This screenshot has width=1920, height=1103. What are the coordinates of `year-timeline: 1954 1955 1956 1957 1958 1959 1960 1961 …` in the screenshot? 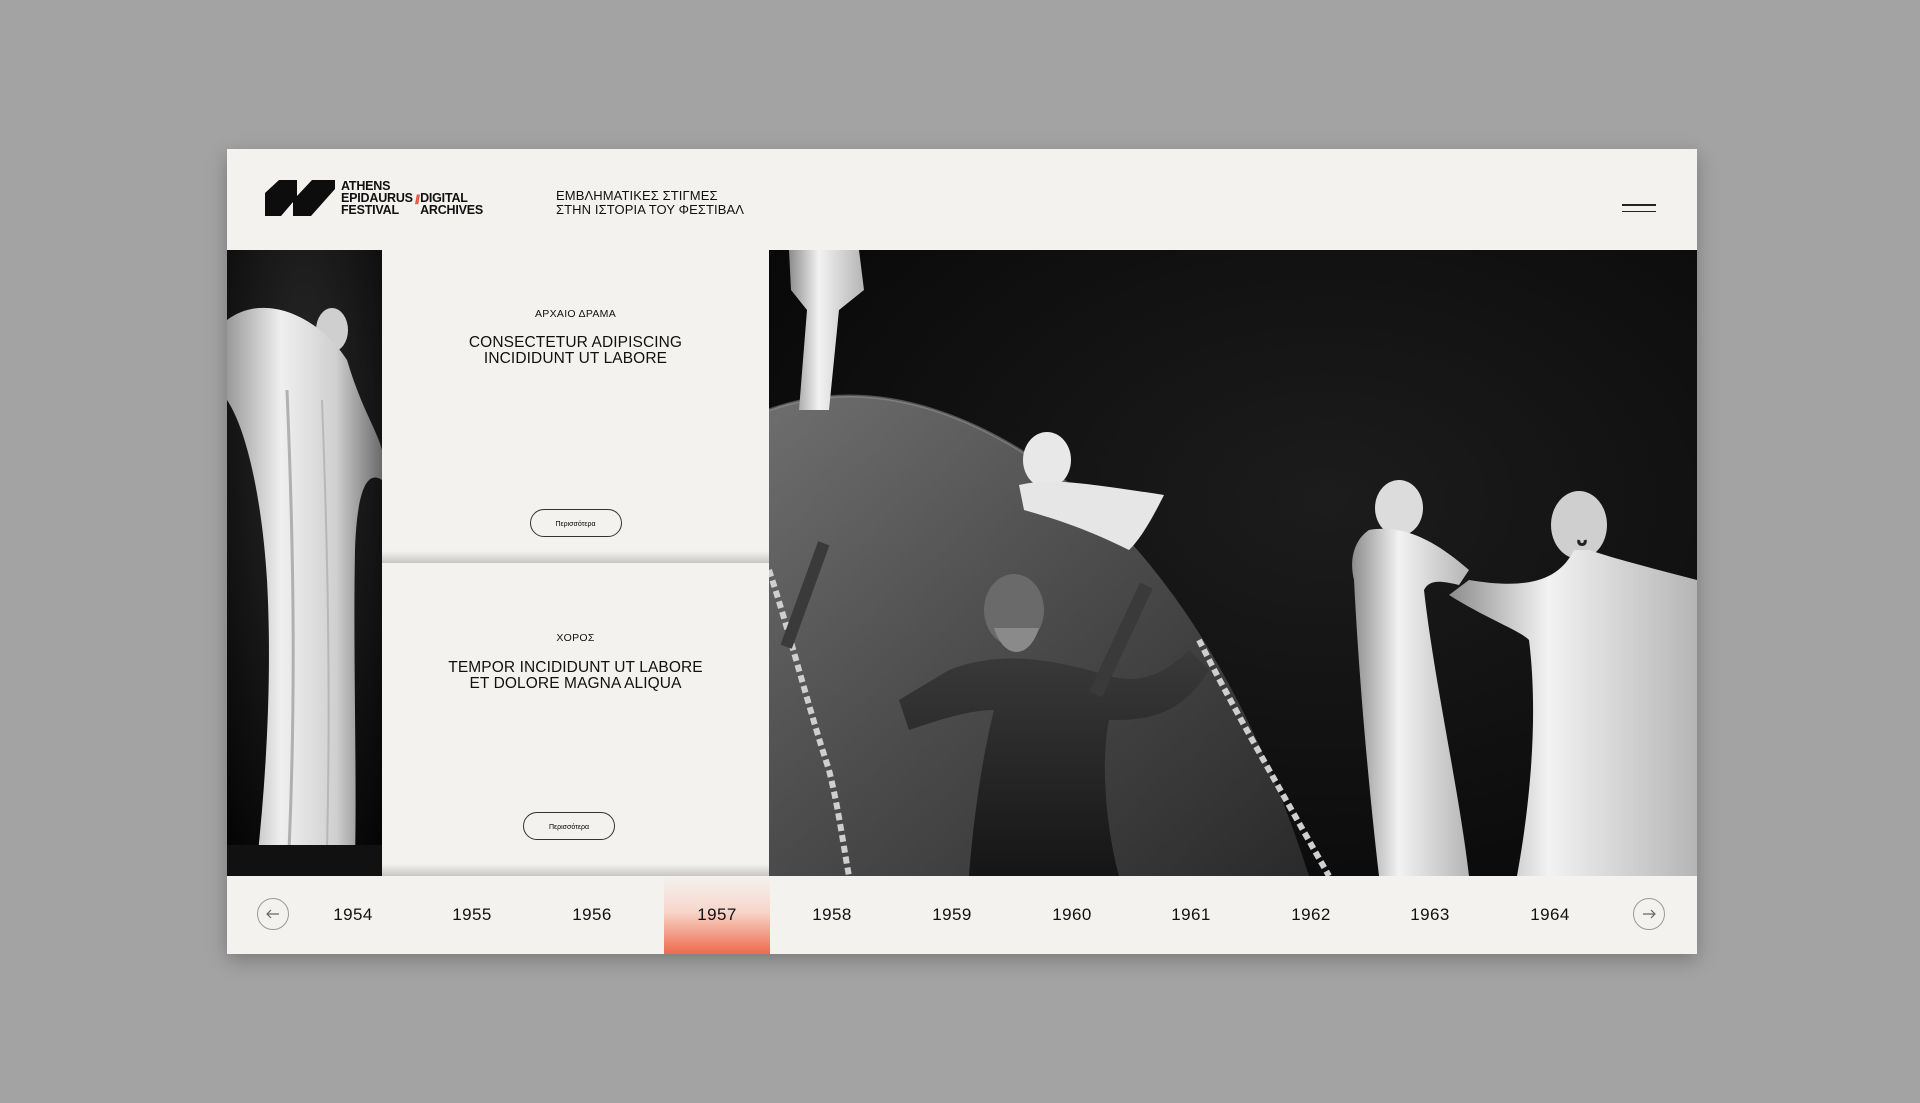 It's located at (962, 915).